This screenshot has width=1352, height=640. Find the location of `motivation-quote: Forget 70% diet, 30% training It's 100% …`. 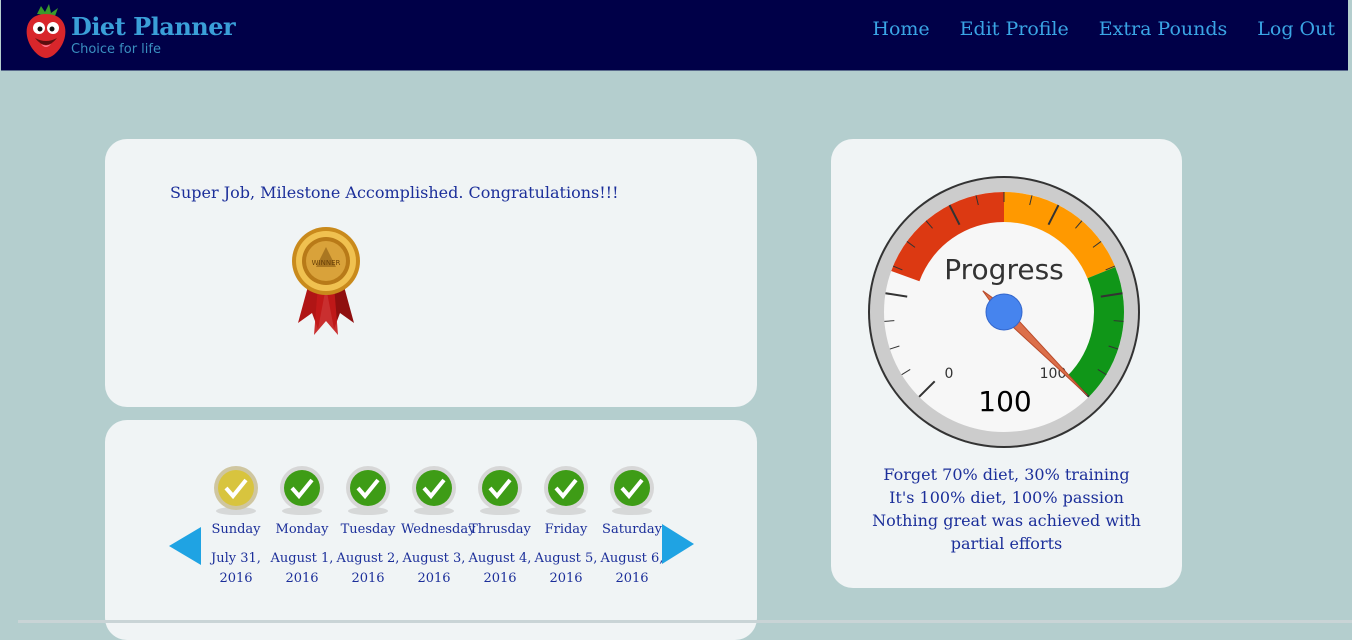

motivation-quote: Forget 70% diet, 30% training It's 100% … is located at coordinates (1006, 509).